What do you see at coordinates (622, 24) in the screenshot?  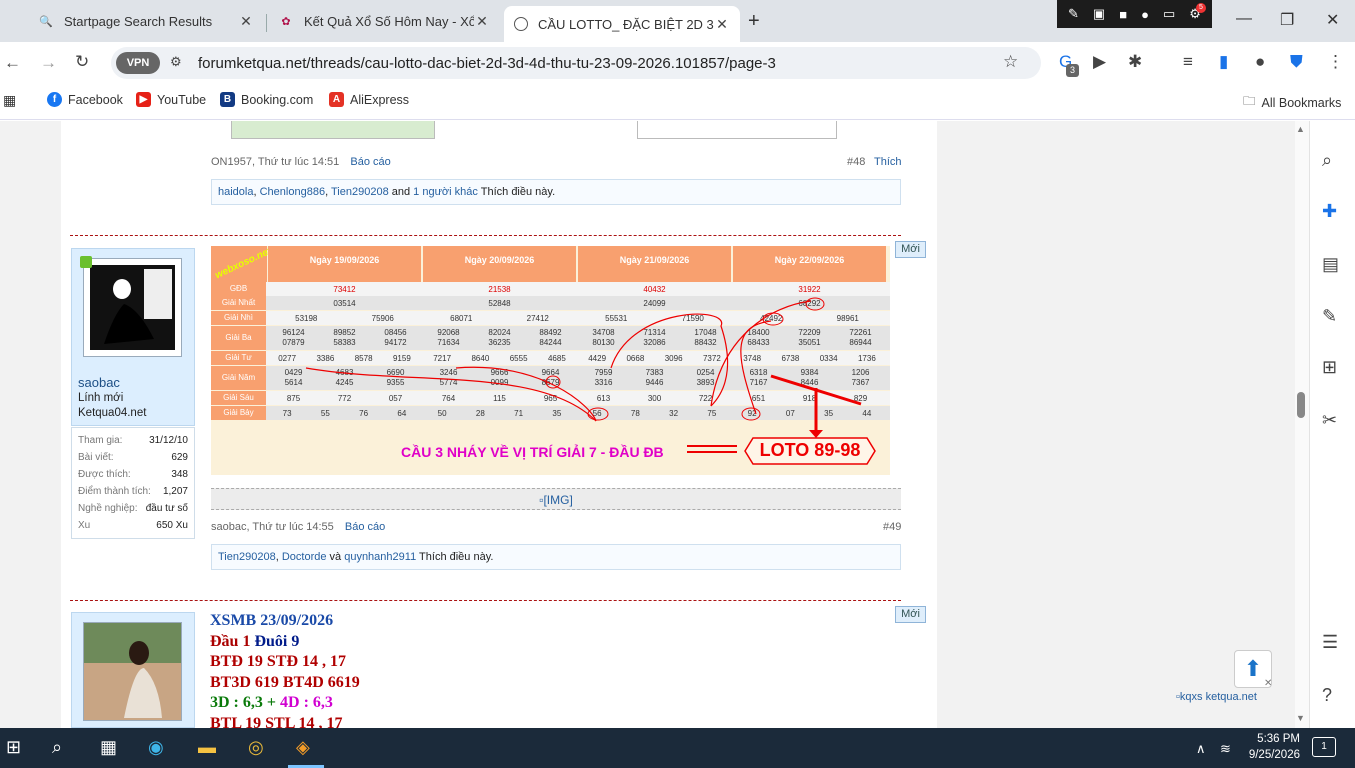 I see `tab-cau-lotto: CẦU LOTTO_ ĐẶC BIỆT 2D 3D 4 ✕` at bounding box center [622, 24].